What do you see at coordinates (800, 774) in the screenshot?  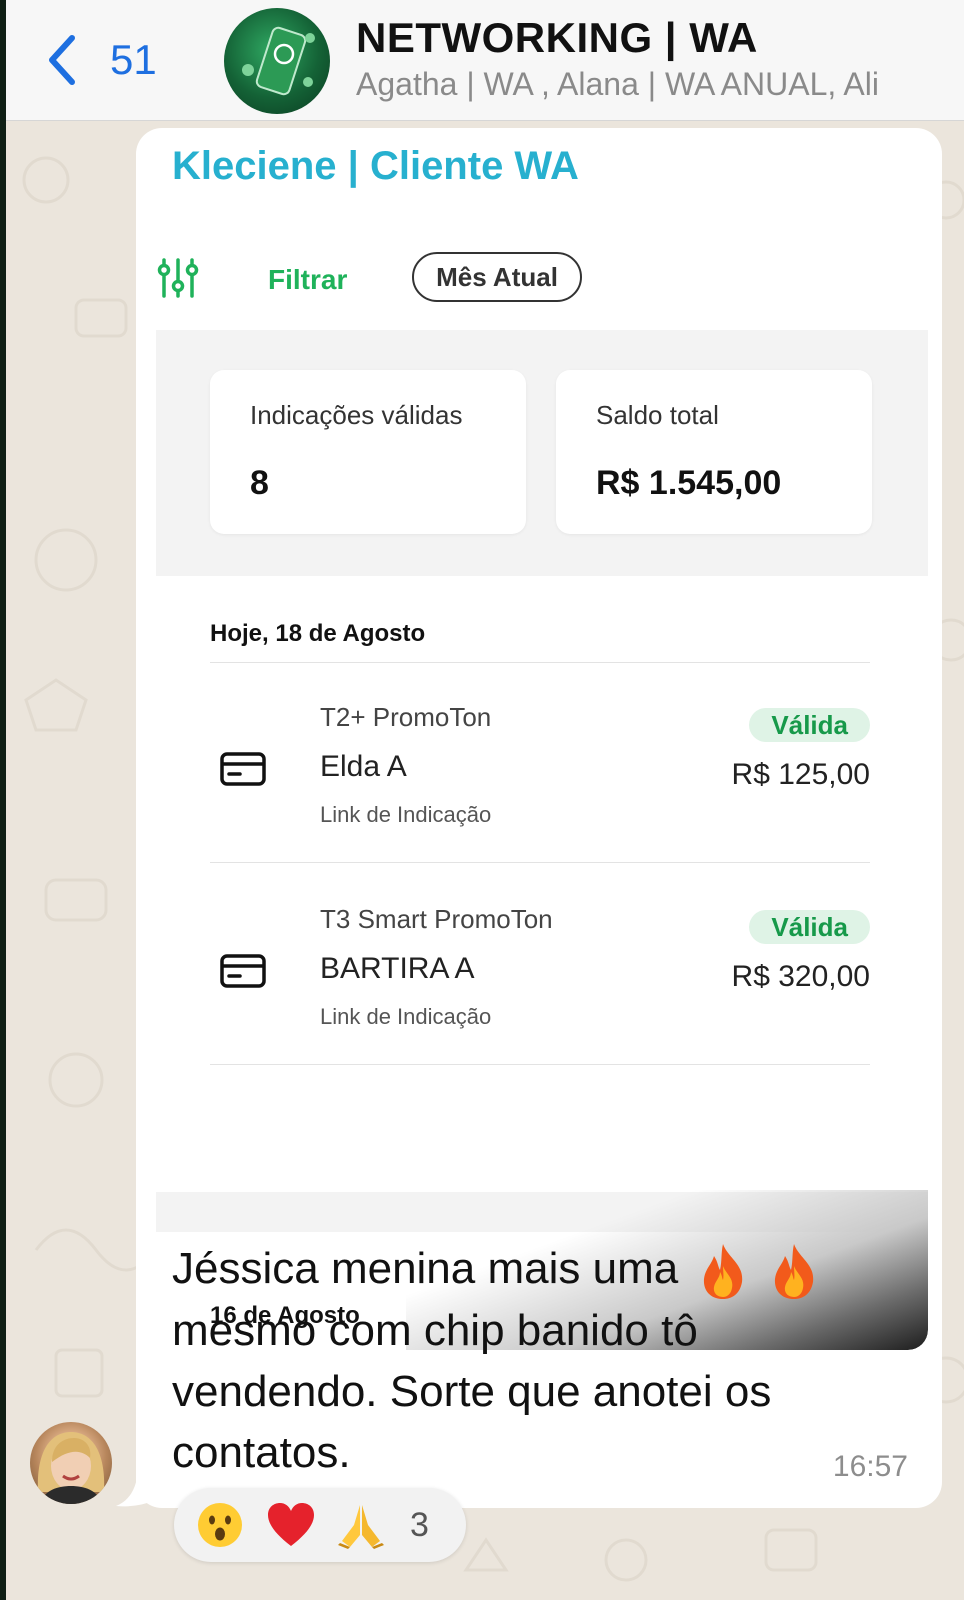 I see `amount: R$ 125,00` at bounding box center [800, 774].